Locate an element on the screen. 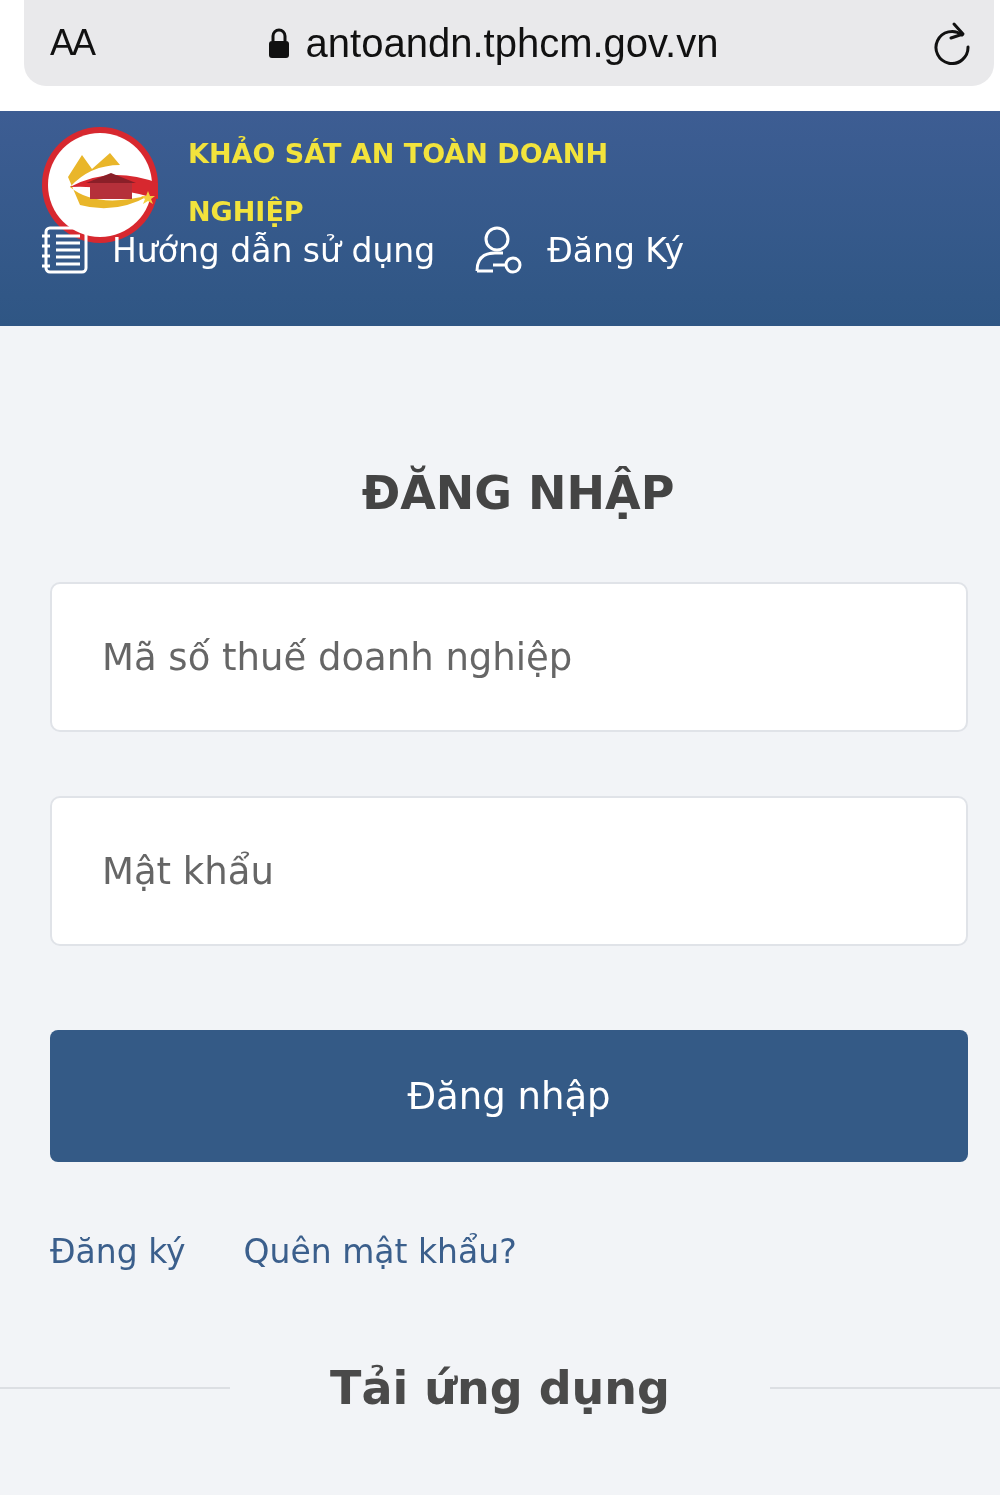 Image resolution: width=1000 pixels, height=1495 pixels. notebook-icon is located at coordinates (65, 250).